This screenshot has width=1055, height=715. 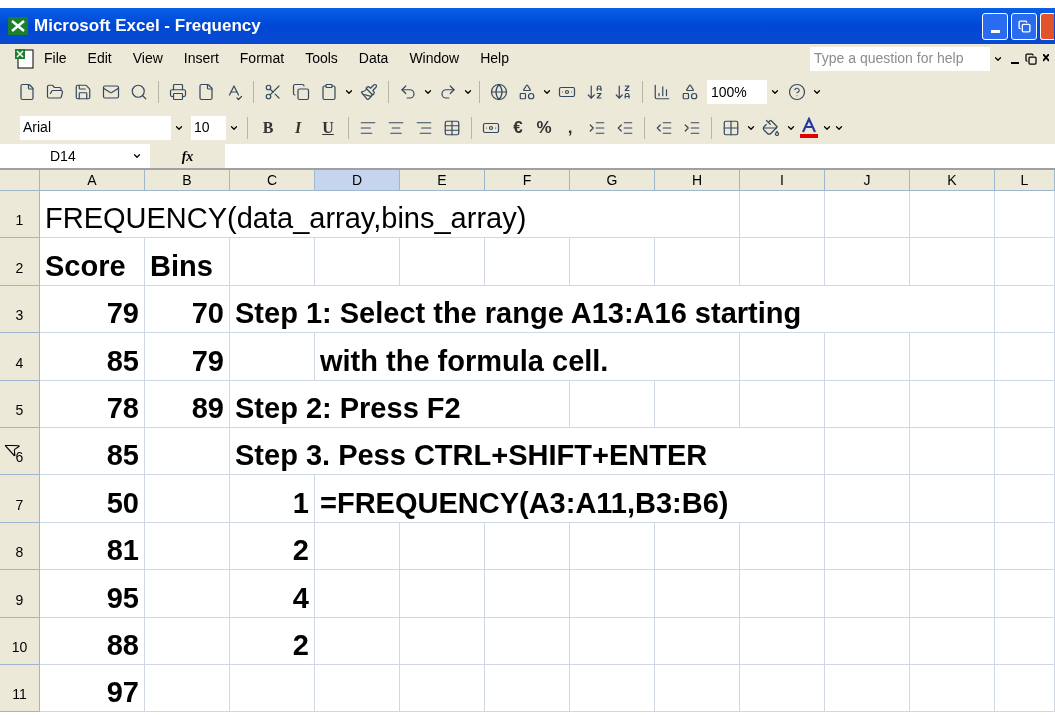 I want to click on row-header: 2, so click(x=20, y=262).